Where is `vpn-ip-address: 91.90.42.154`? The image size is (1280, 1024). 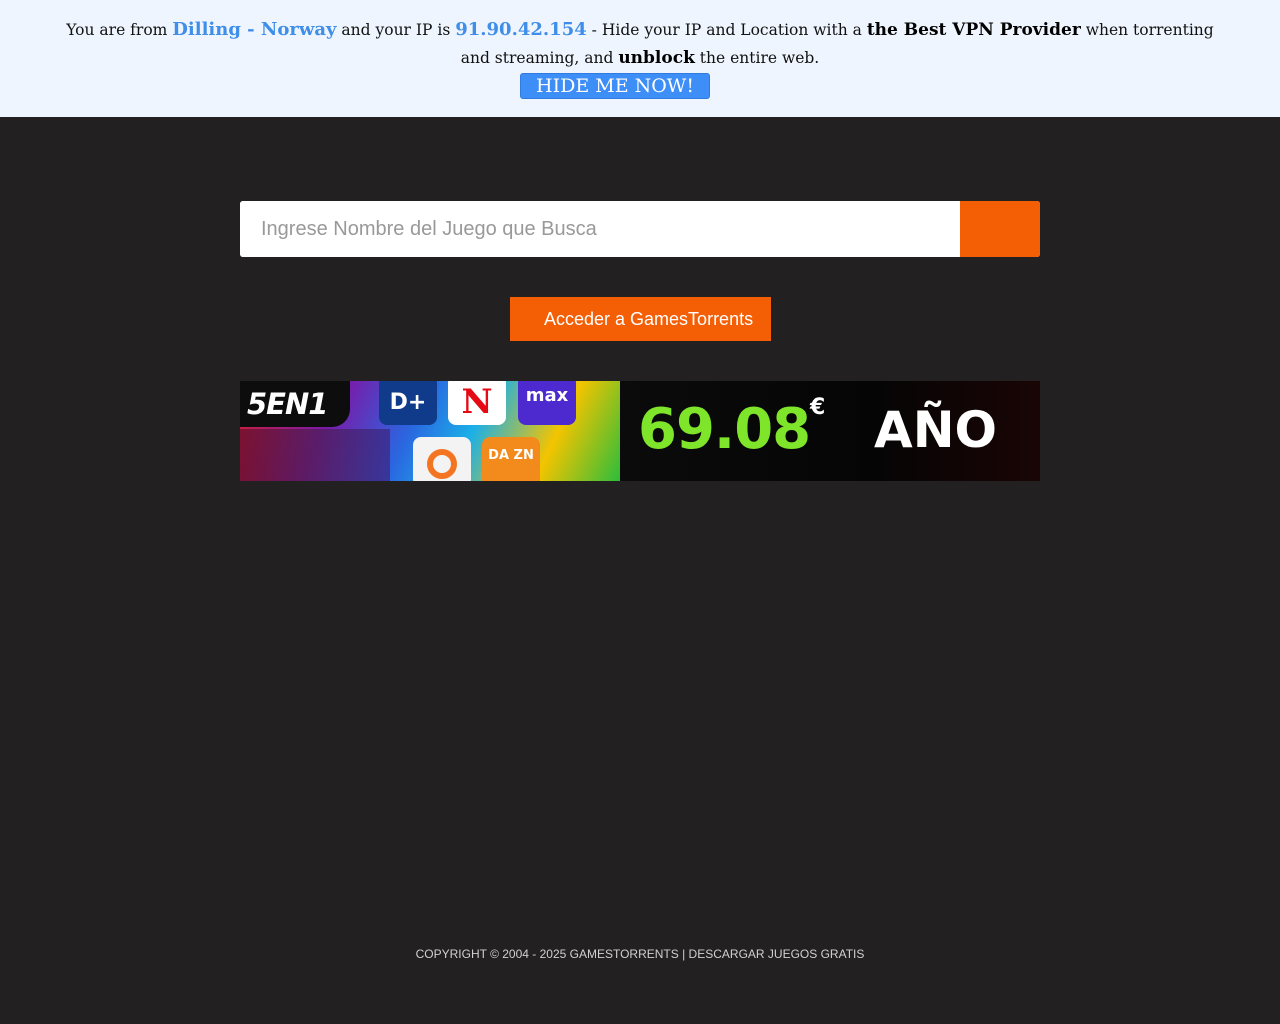
vpn-ip-address: 91.90.42.154 is located at coordinates (521, 29).